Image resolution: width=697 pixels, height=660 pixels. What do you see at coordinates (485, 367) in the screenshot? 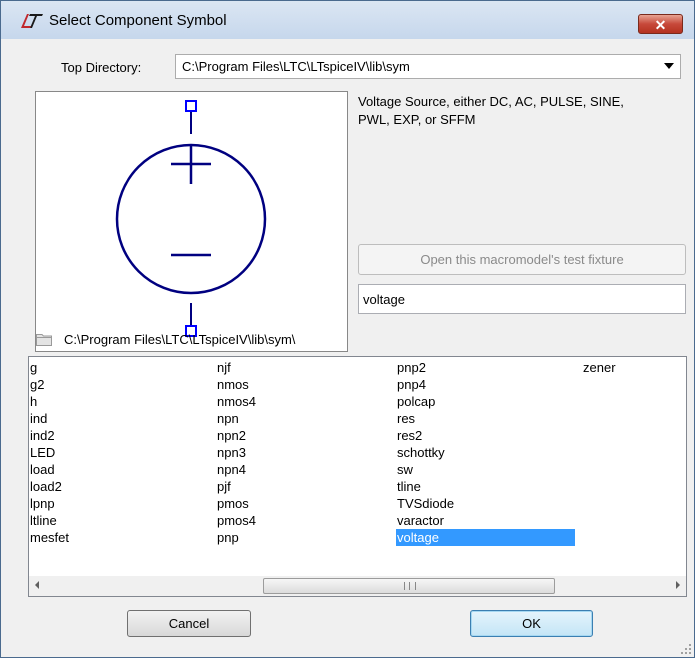
I see `list-item: pnp2` at bounding box center [485, 367].